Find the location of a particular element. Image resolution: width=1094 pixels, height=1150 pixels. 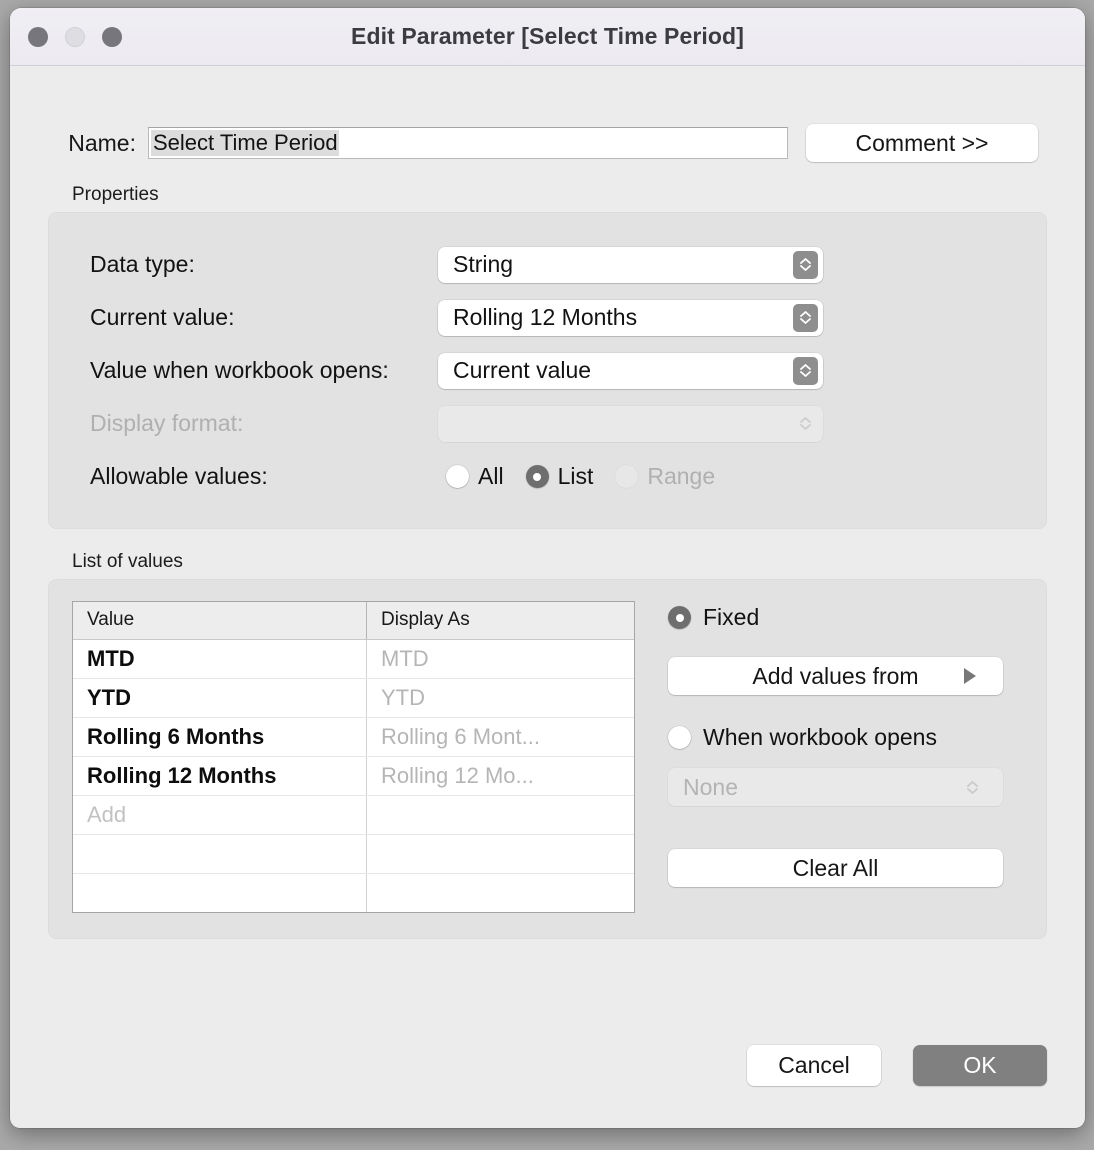

table-row-add: Add is located at coordinates (353, 815).